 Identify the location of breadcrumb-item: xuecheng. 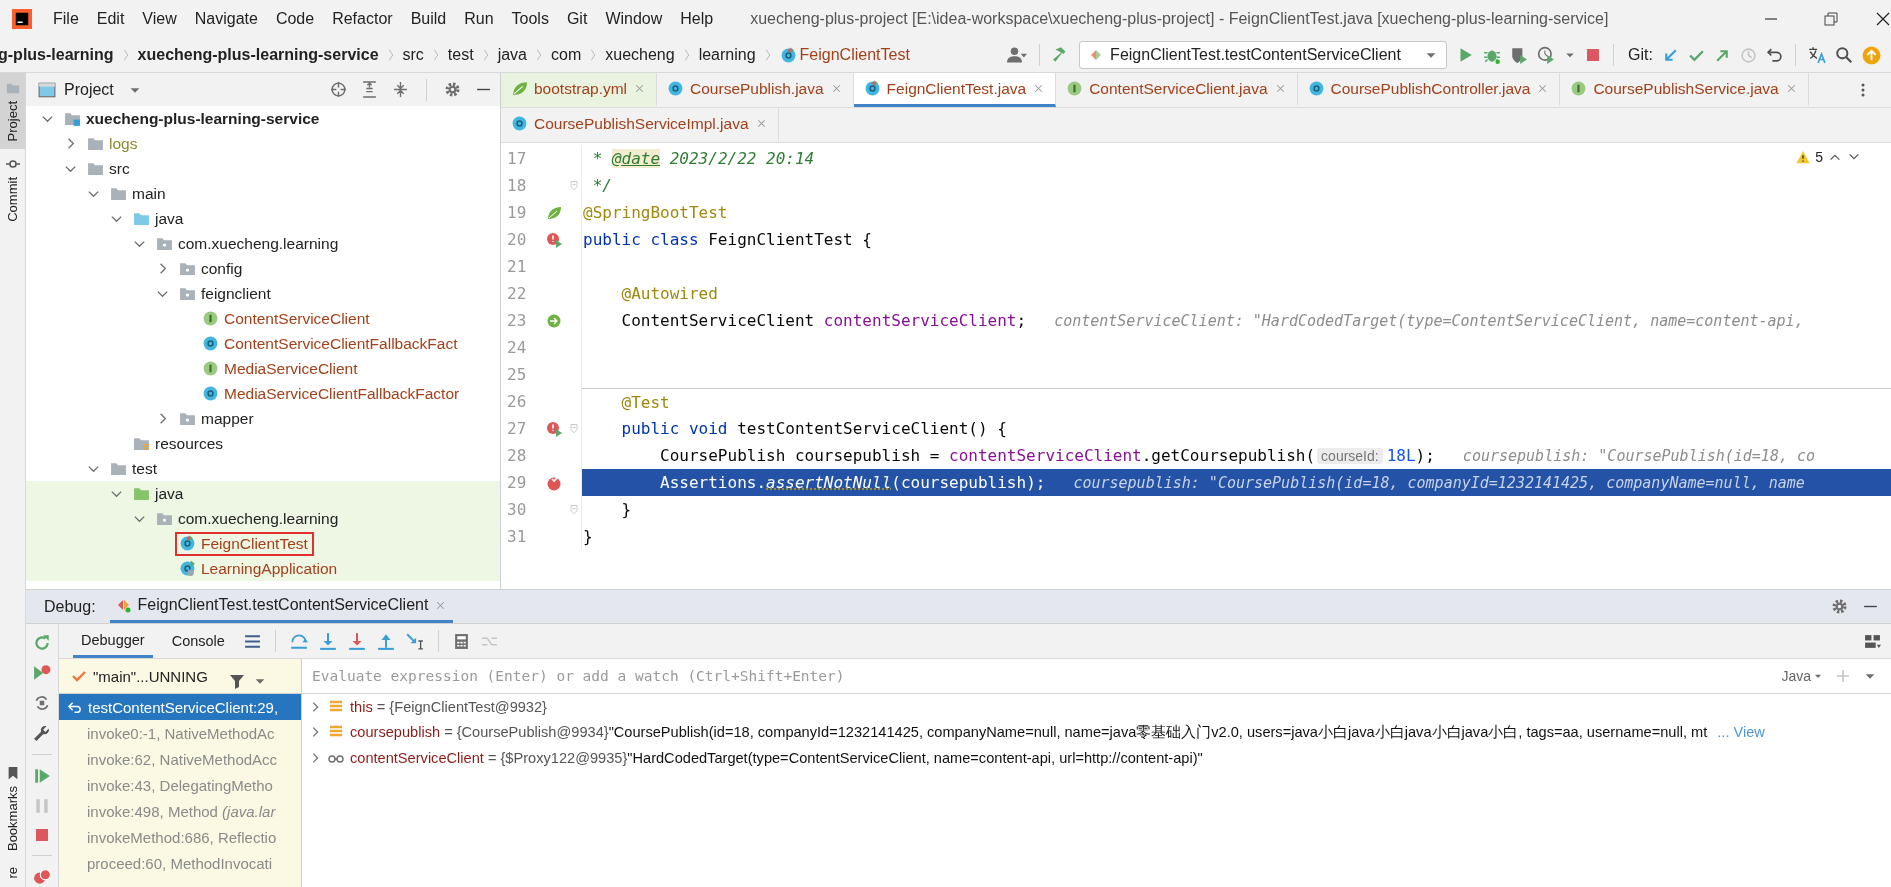
(640, 55).